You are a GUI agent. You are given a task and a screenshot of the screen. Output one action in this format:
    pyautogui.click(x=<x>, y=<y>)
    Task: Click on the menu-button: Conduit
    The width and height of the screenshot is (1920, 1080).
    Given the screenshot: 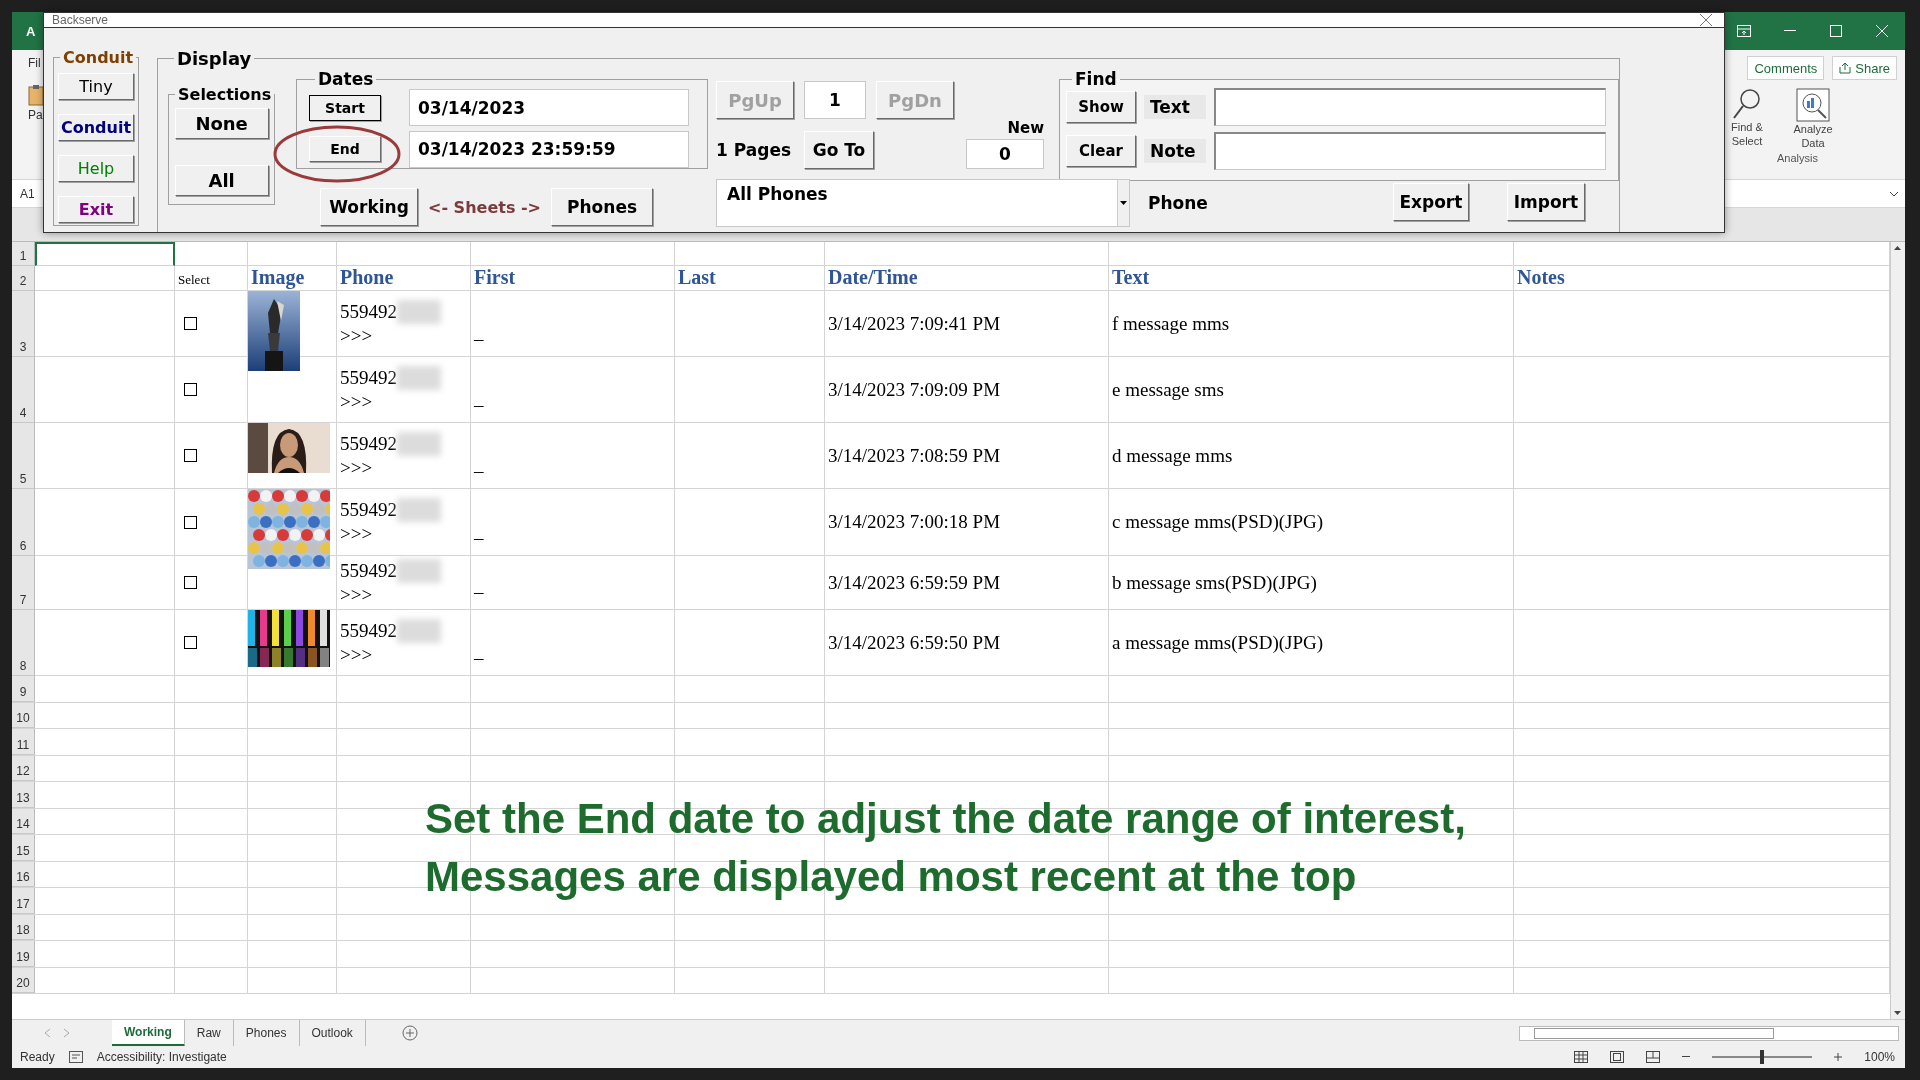 What is the action you would take?
    pyautogui.click(x=96, y=127)
    